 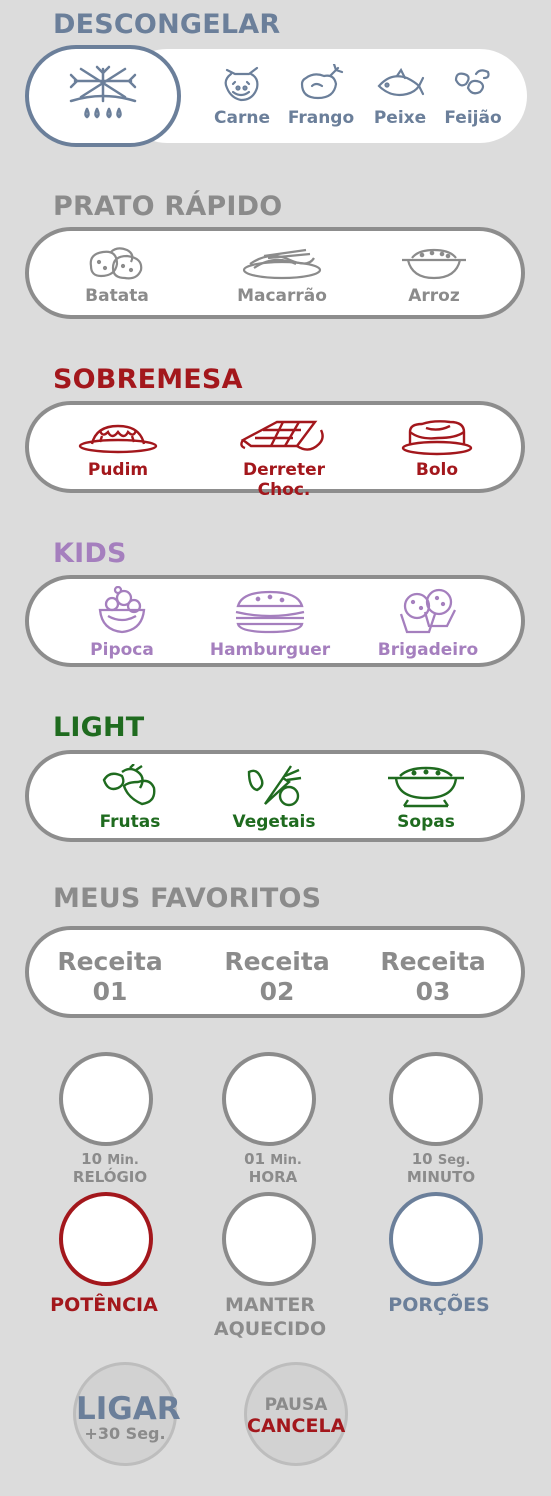 What do you see at coordinates (130, 822) in the screenshot?
I see `light-frutas-label: Frutas` at bounding box center [130, 822].